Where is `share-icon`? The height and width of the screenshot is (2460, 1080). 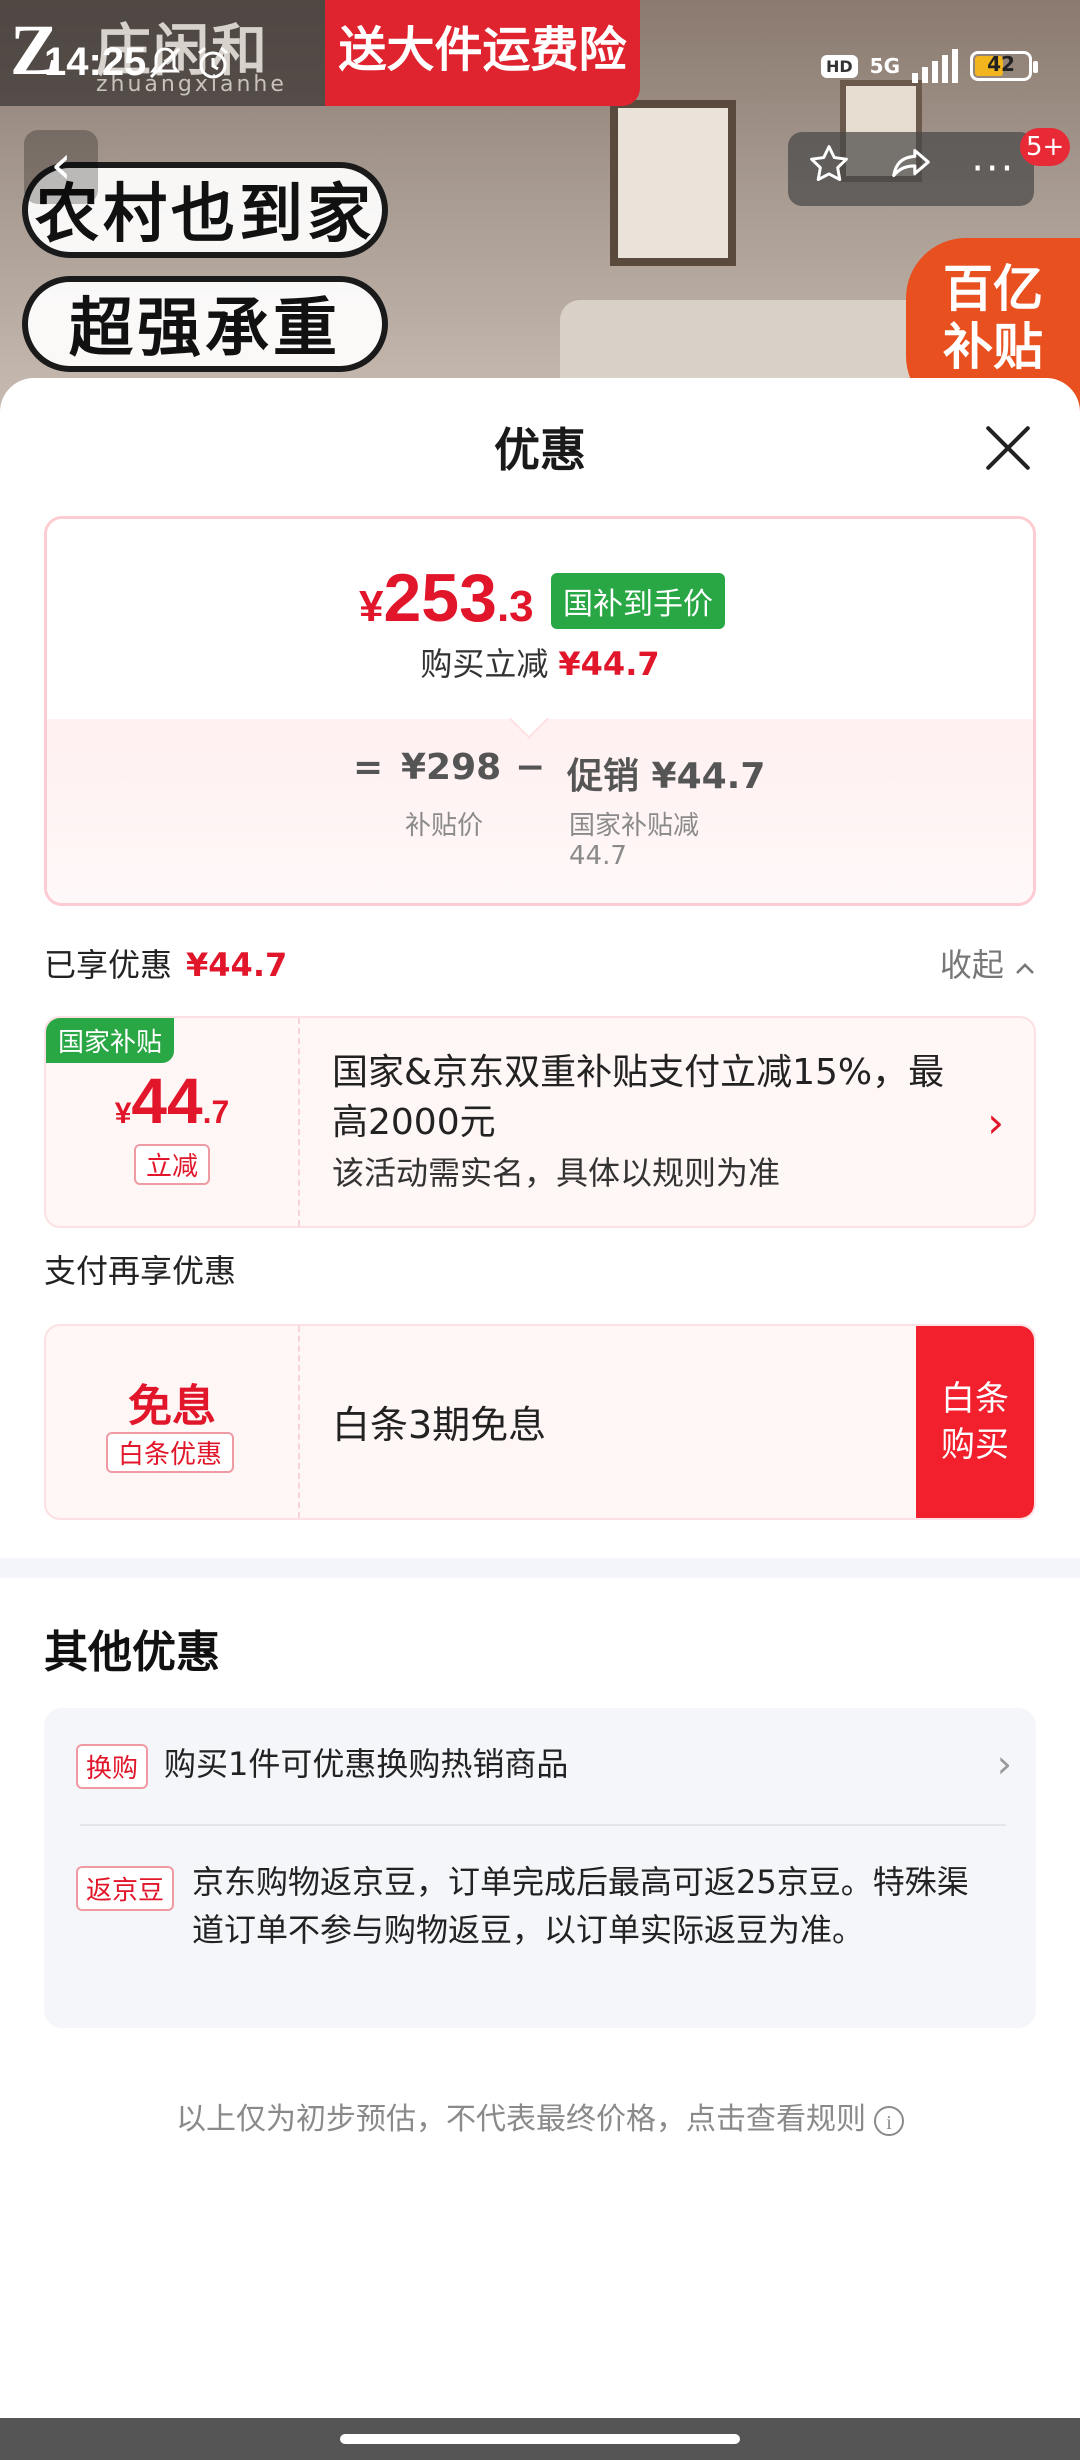 share-icon is located at coordinates (911, 169).